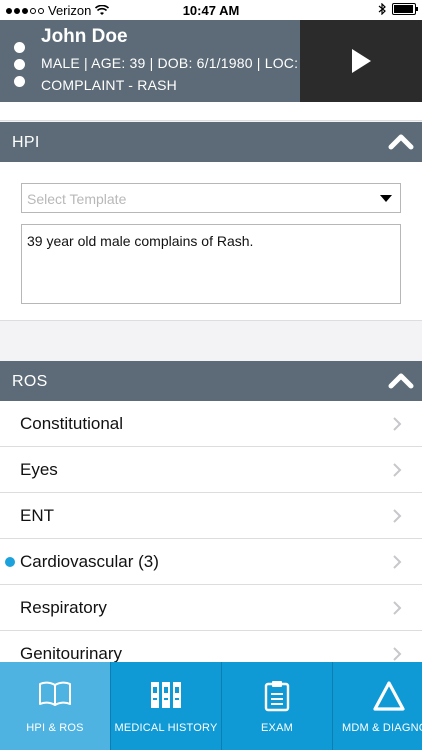 The width and height of the screenshot is (422, 750). Describe the element at coordinates (39, 469) in the screenshot. I see `ros-item-label: Eyes` at that location.